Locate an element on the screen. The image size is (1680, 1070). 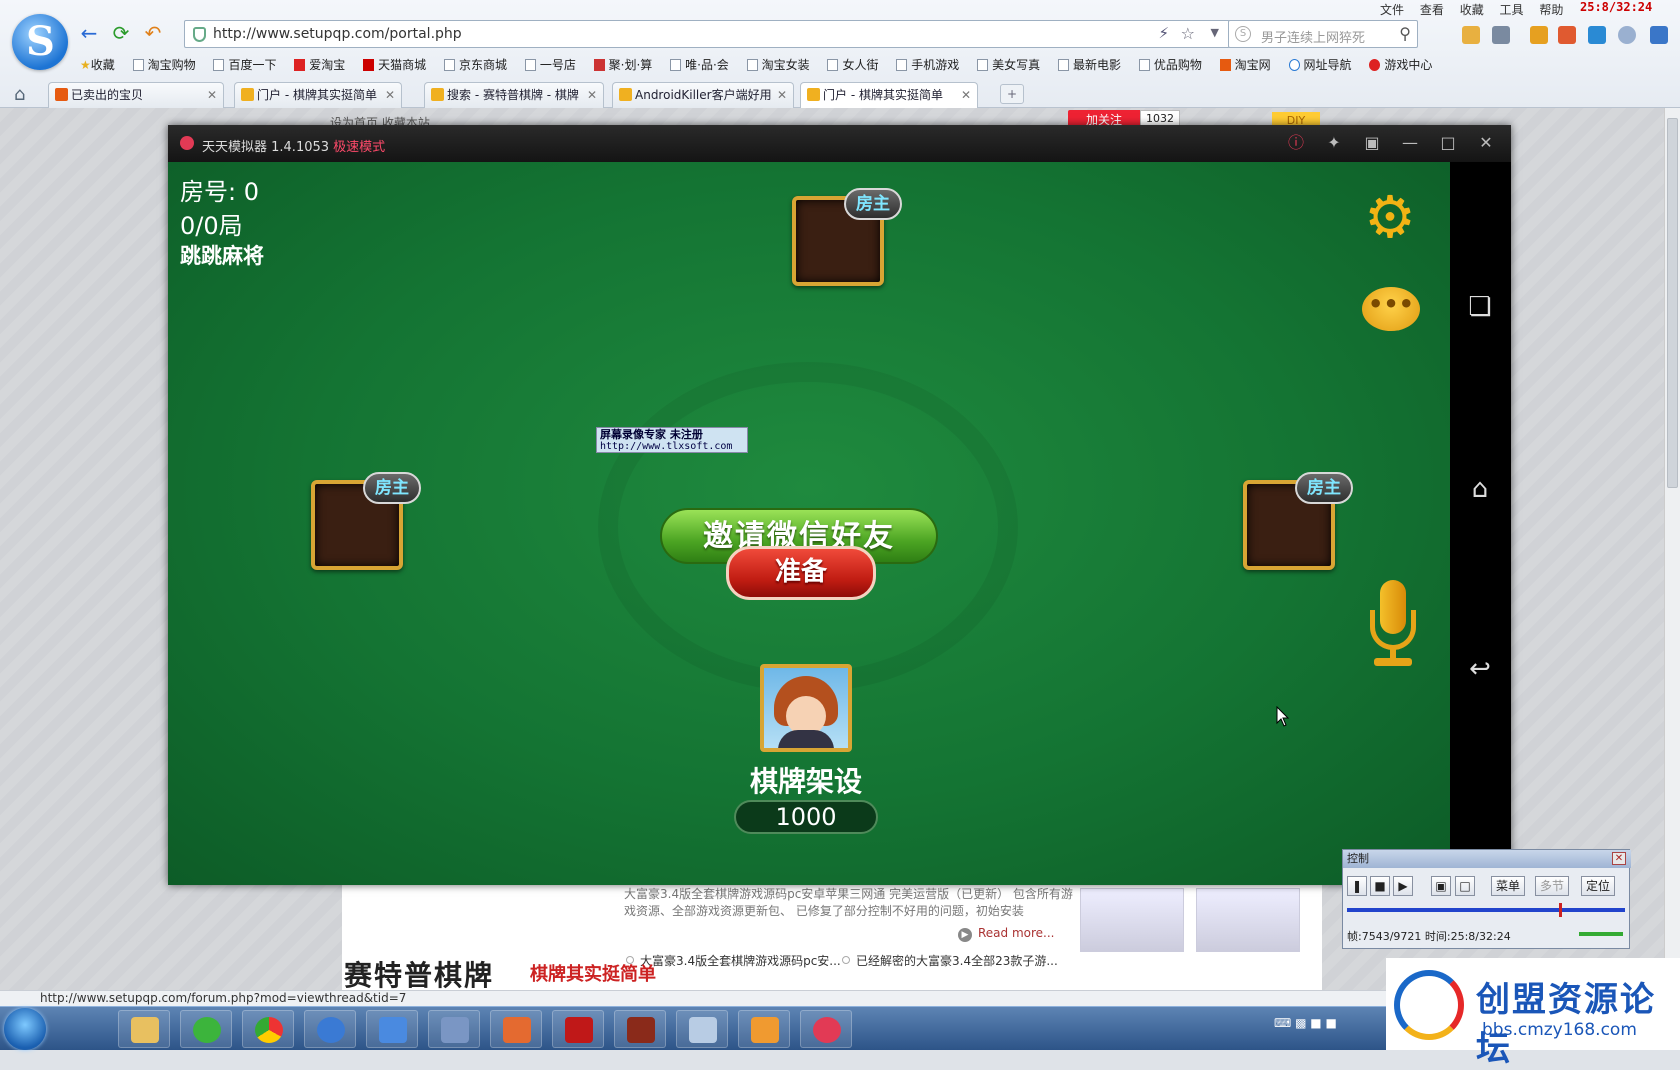
address-bar: http://www.setupqp.com/portal.php ⚡ ☆ ▼ is located at coordinates (707, 34).